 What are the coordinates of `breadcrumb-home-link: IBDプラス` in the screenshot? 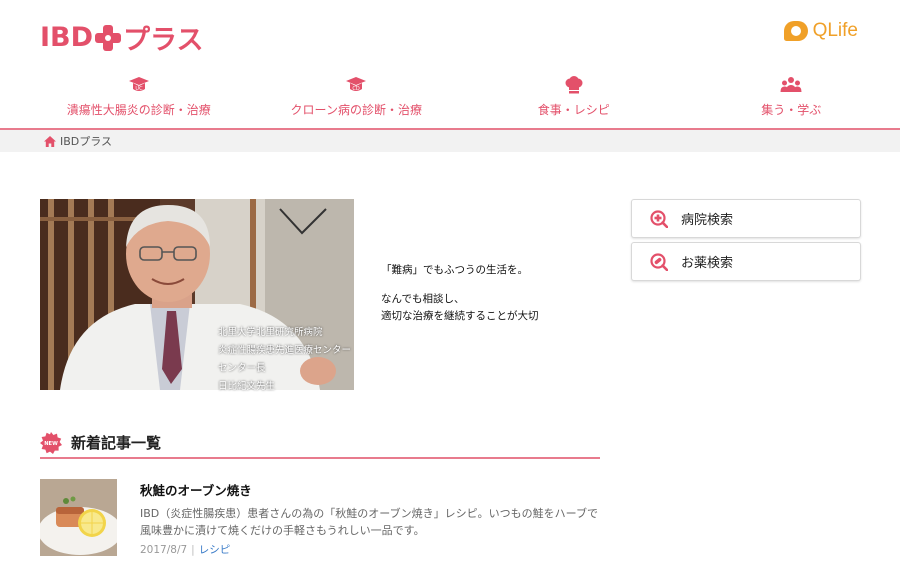 It's located at (86, 141).